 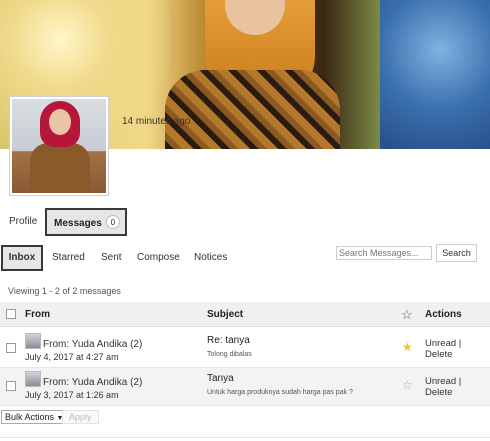 What do you see at coordinates (111, 258) in the screenshot?
I see `subnav-sent: Sent` at bounding box center [111, 258].